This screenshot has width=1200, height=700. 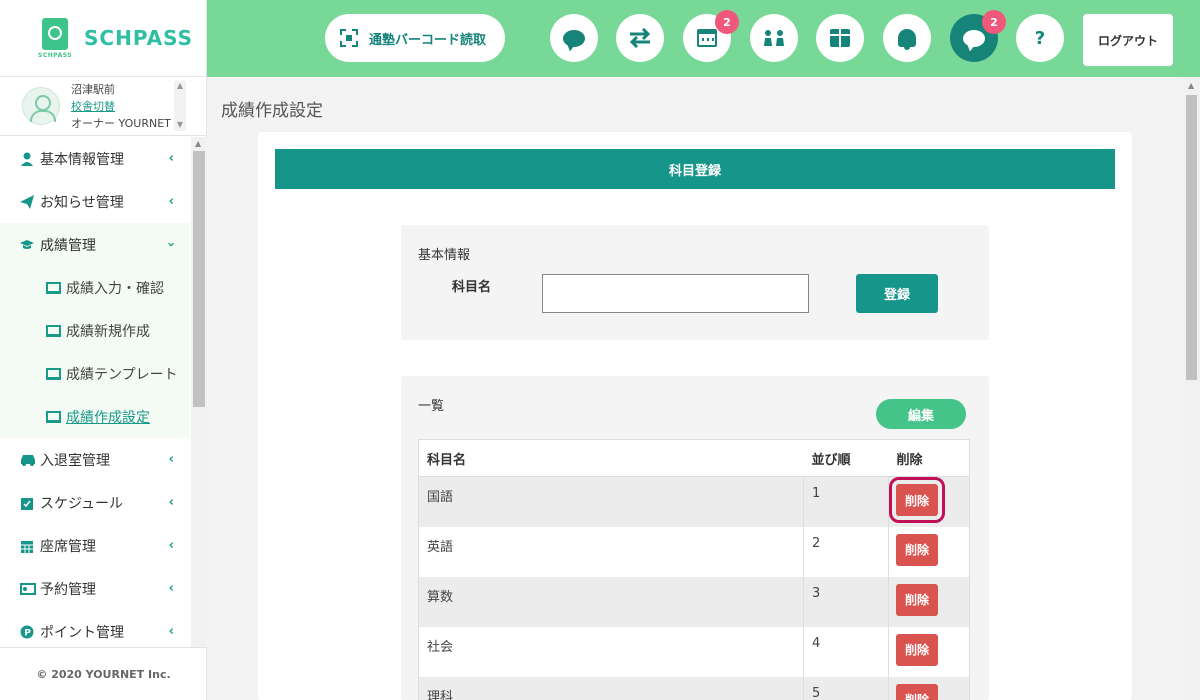 I want to click on sidebar-scrollbar-thumb, so click(x=199, y=279).